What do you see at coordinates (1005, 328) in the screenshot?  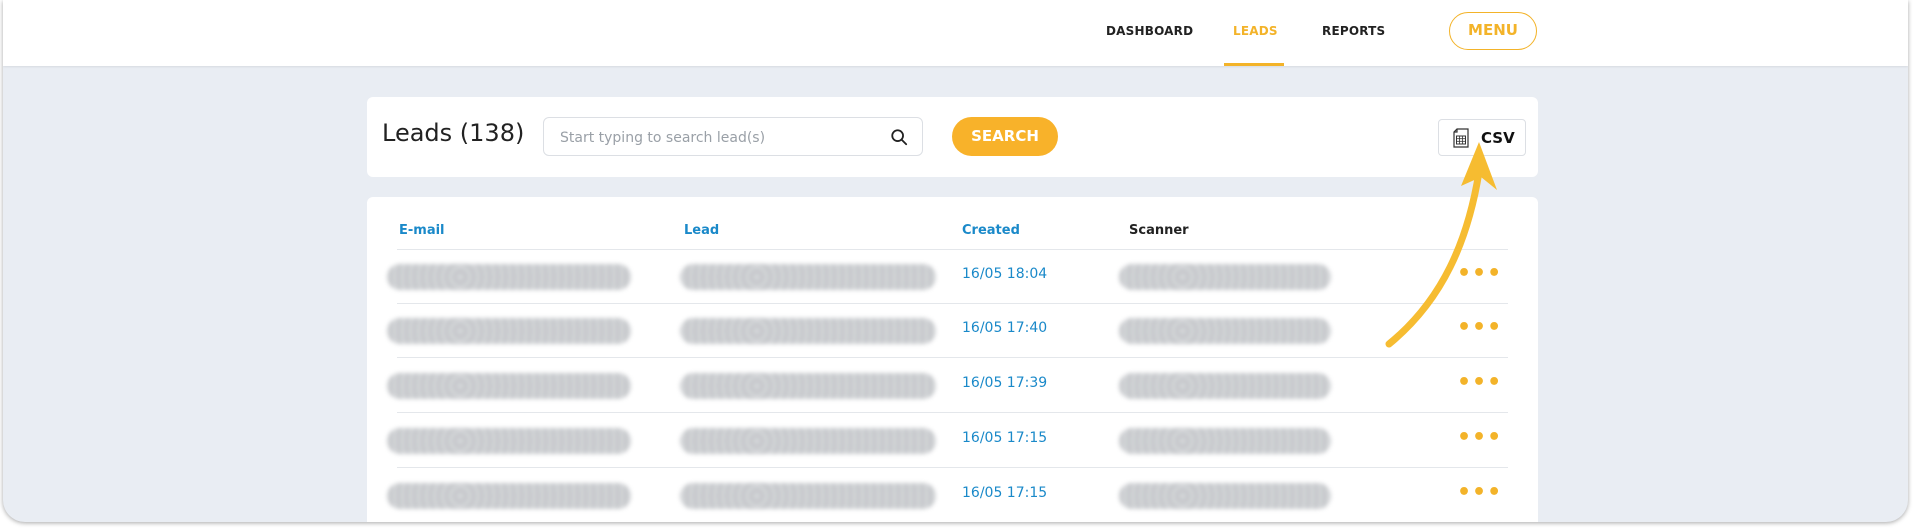 I see `created-cell: 16/05 17:40` at bounding box center [1005, 328].